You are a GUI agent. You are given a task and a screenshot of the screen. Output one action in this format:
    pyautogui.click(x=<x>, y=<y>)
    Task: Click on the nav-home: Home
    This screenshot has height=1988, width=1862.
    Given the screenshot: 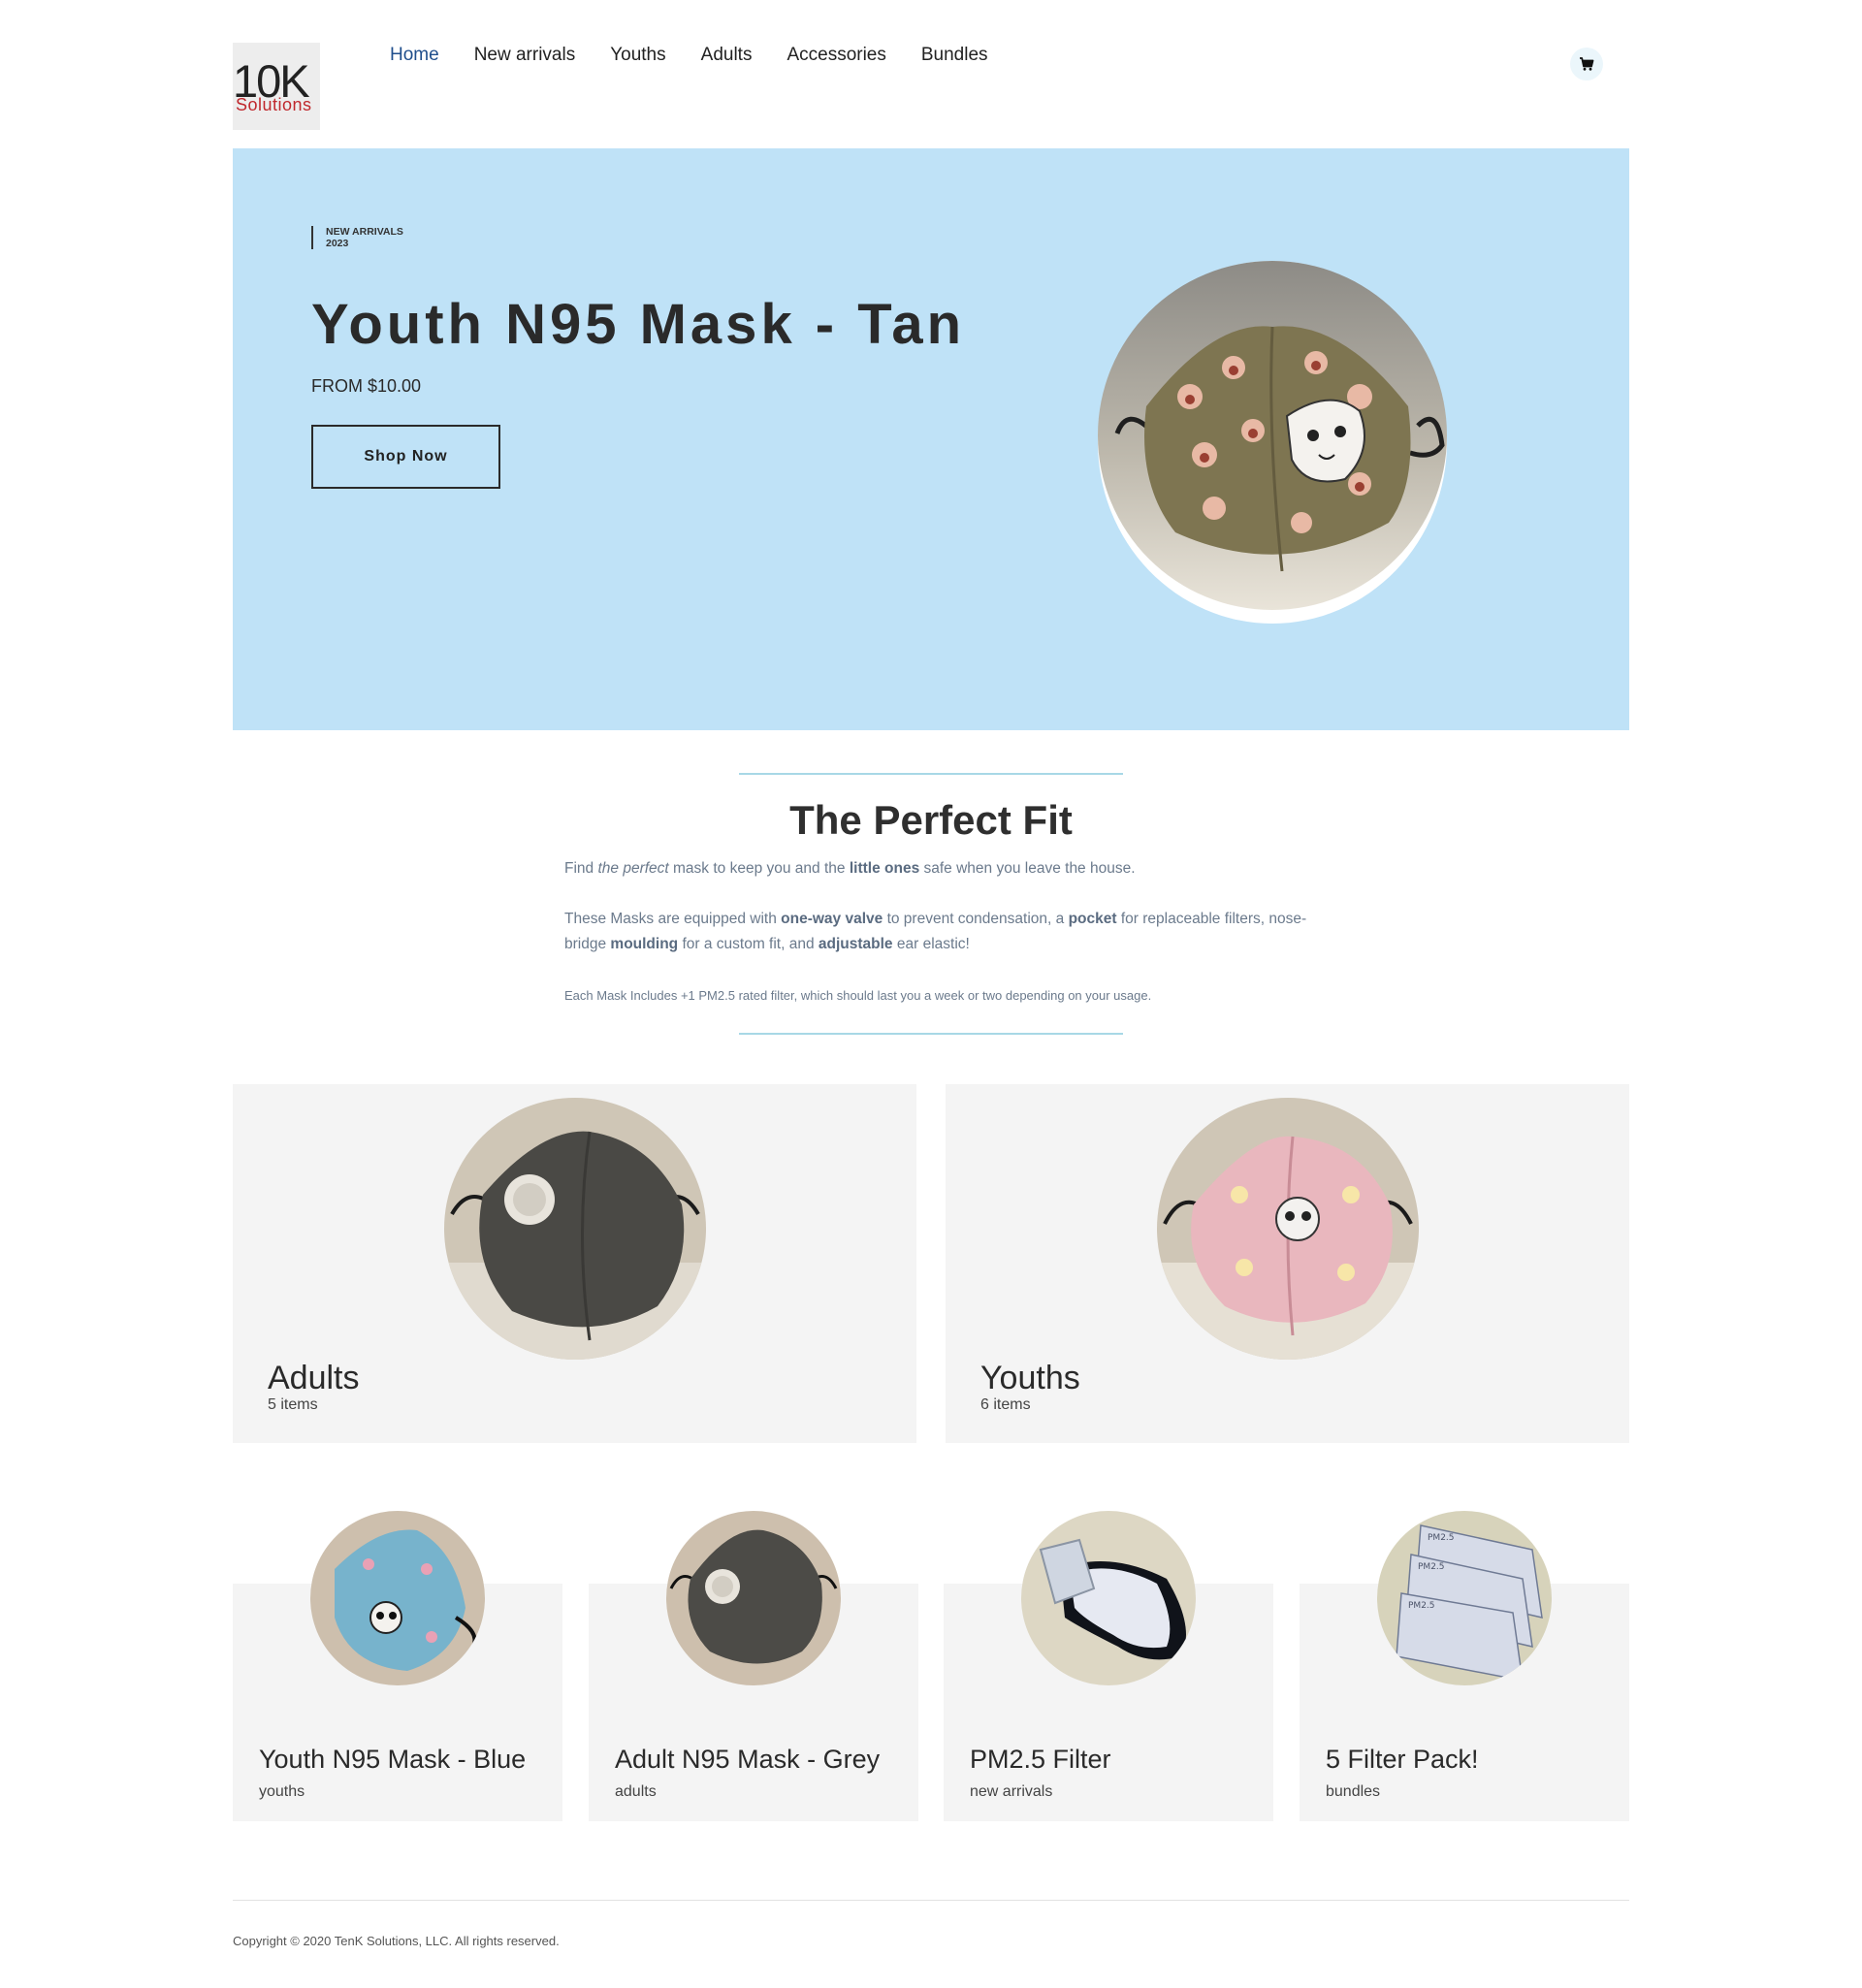 What is the action you would take?
    pyautogui.click(x=415, y=55)
    